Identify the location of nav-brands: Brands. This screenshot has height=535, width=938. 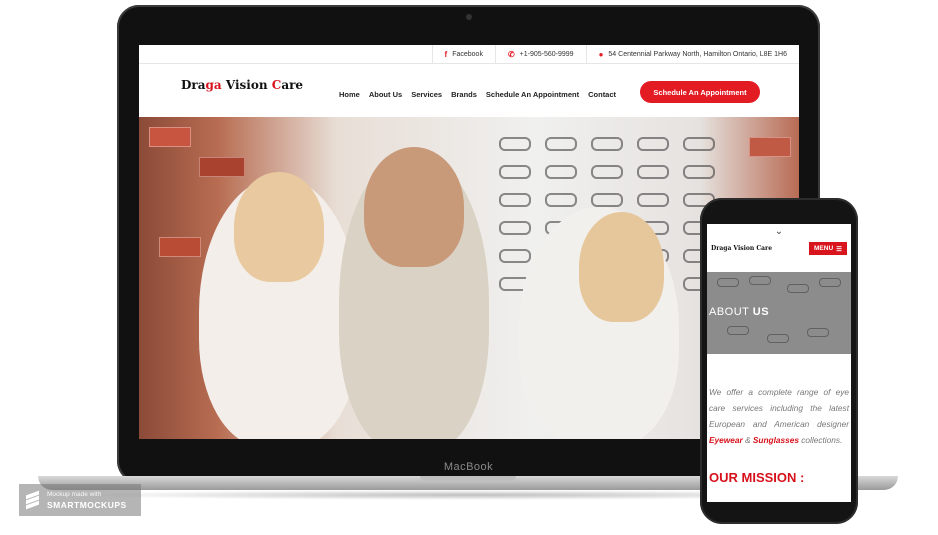
(464, 94).